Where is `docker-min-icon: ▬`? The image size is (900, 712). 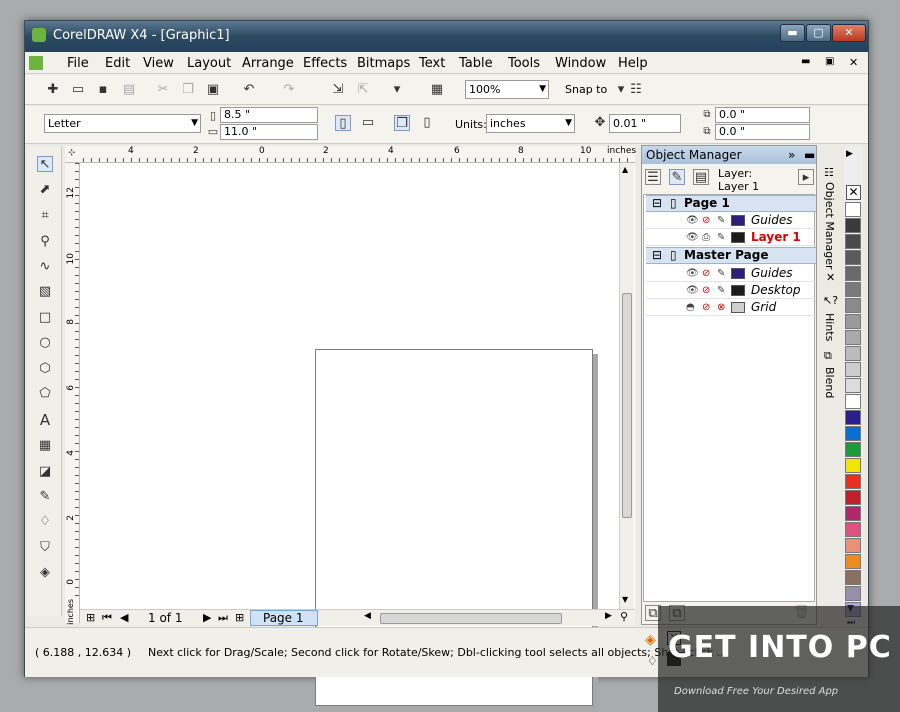 docker-min-icon: ▬ is located at coordinates (809, 155).